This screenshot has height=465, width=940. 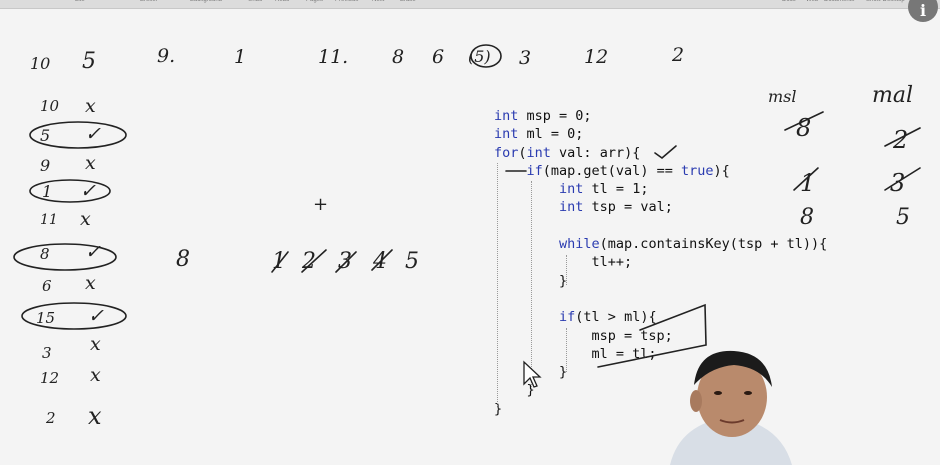 What do you see at coordinates (532, 374) in the screenshot?
I see `mouse-cursor-icon` at bounding box center [532, 374].